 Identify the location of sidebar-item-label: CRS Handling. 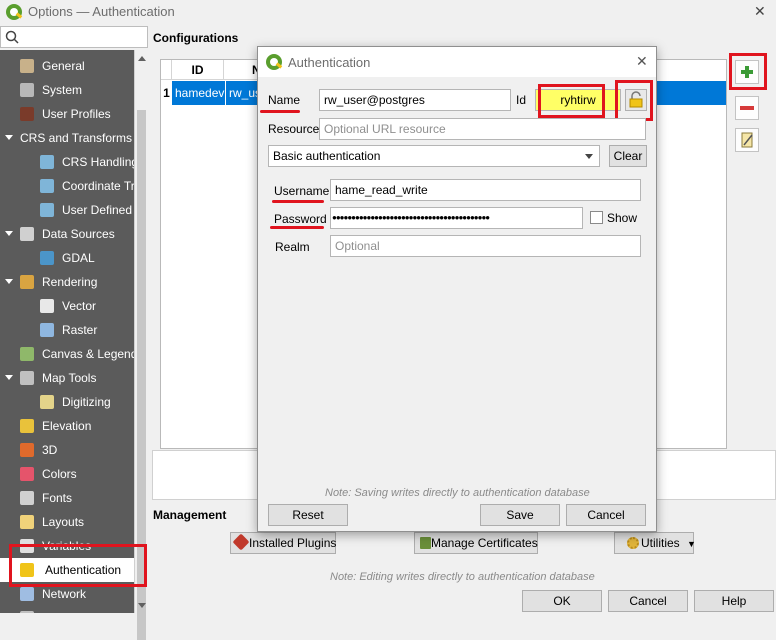
(98, 162).